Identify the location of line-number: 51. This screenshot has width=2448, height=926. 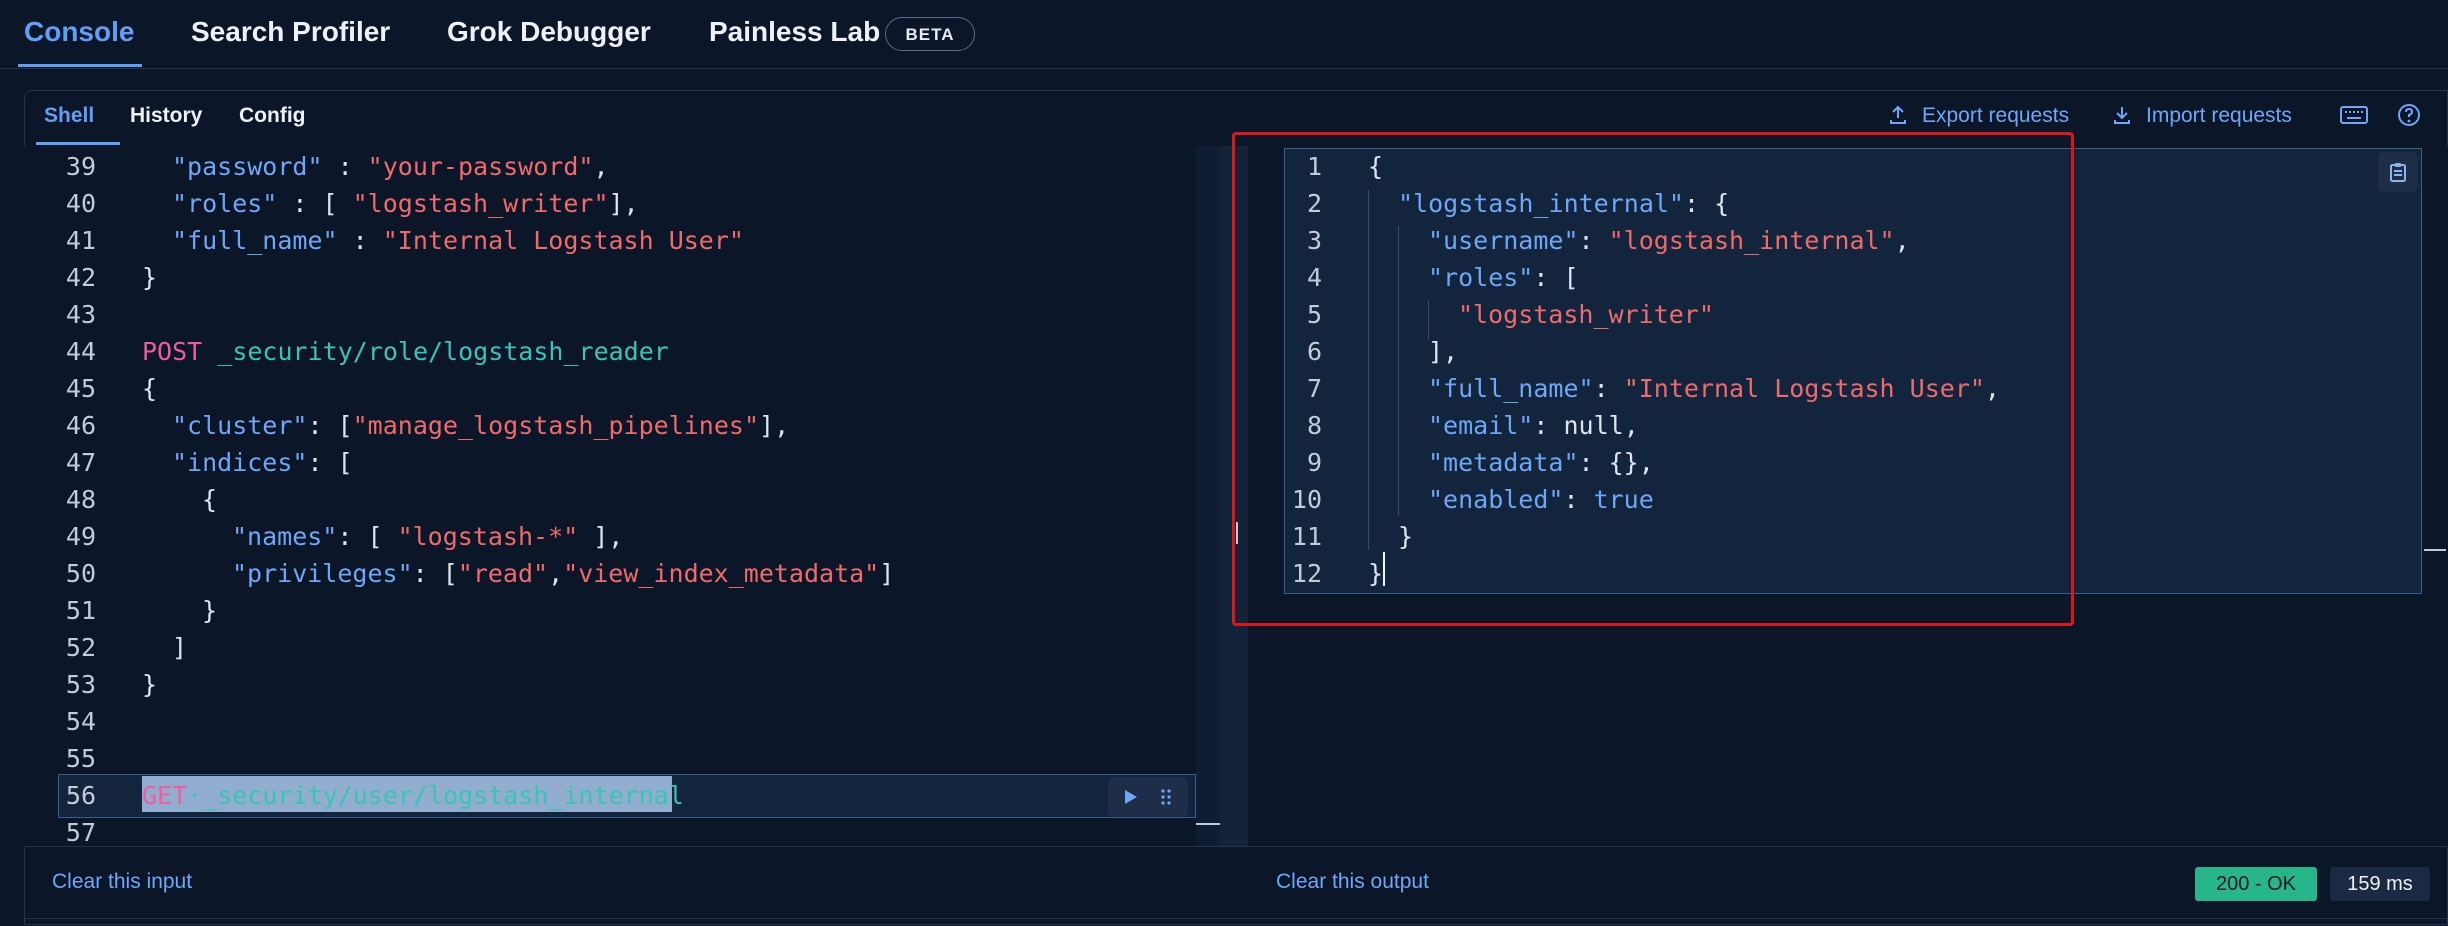
(80, 610).